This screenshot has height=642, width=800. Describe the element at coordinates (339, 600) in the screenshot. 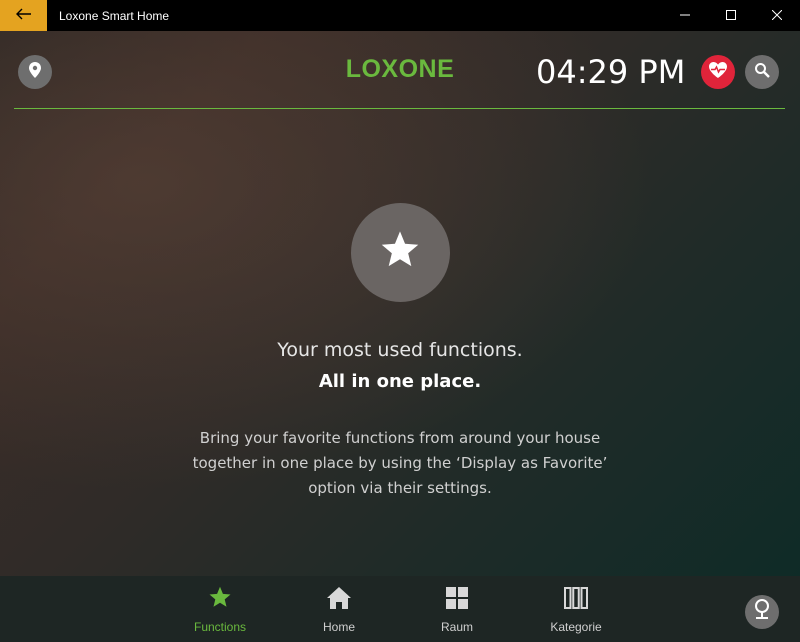

I see `home-icon` at that location.